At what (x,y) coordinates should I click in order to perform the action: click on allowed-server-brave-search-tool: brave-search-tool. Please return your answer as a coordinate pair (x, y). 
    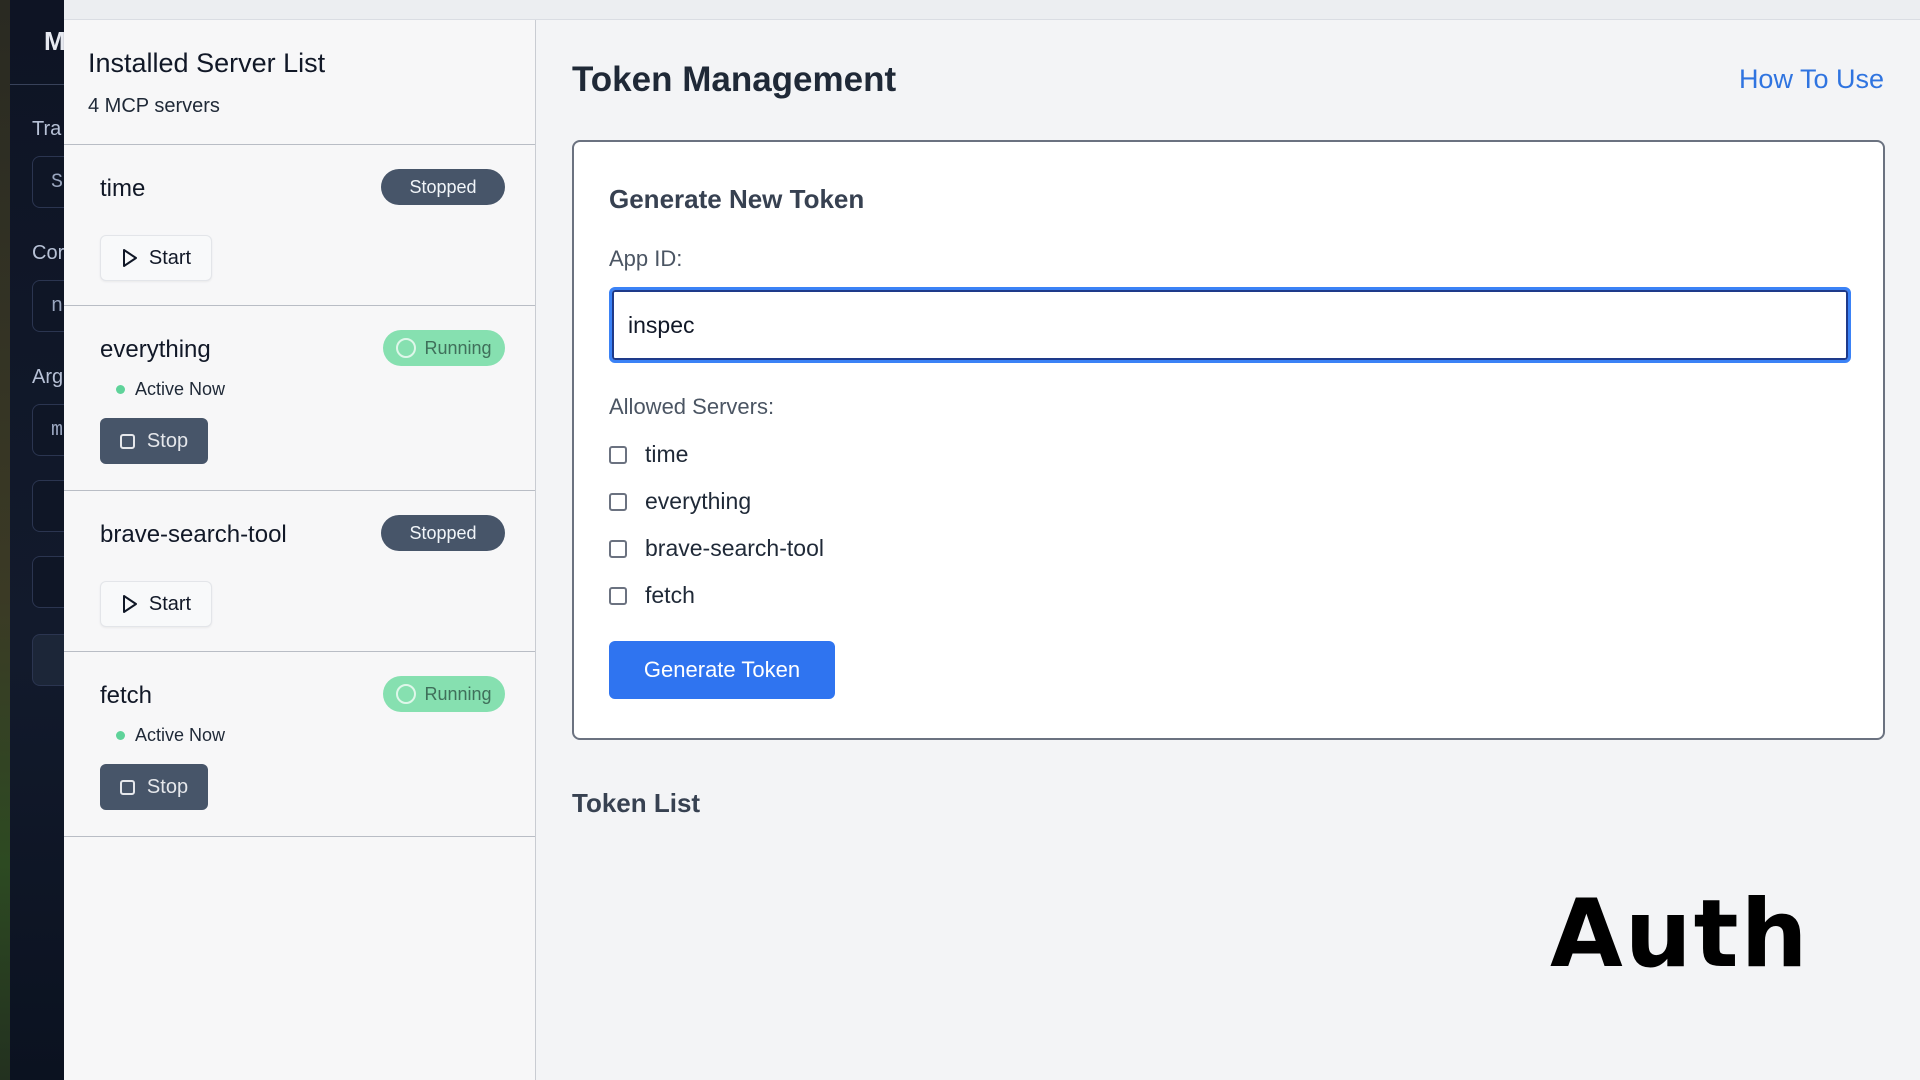
    Looking at the image, I should click on (716, 548).